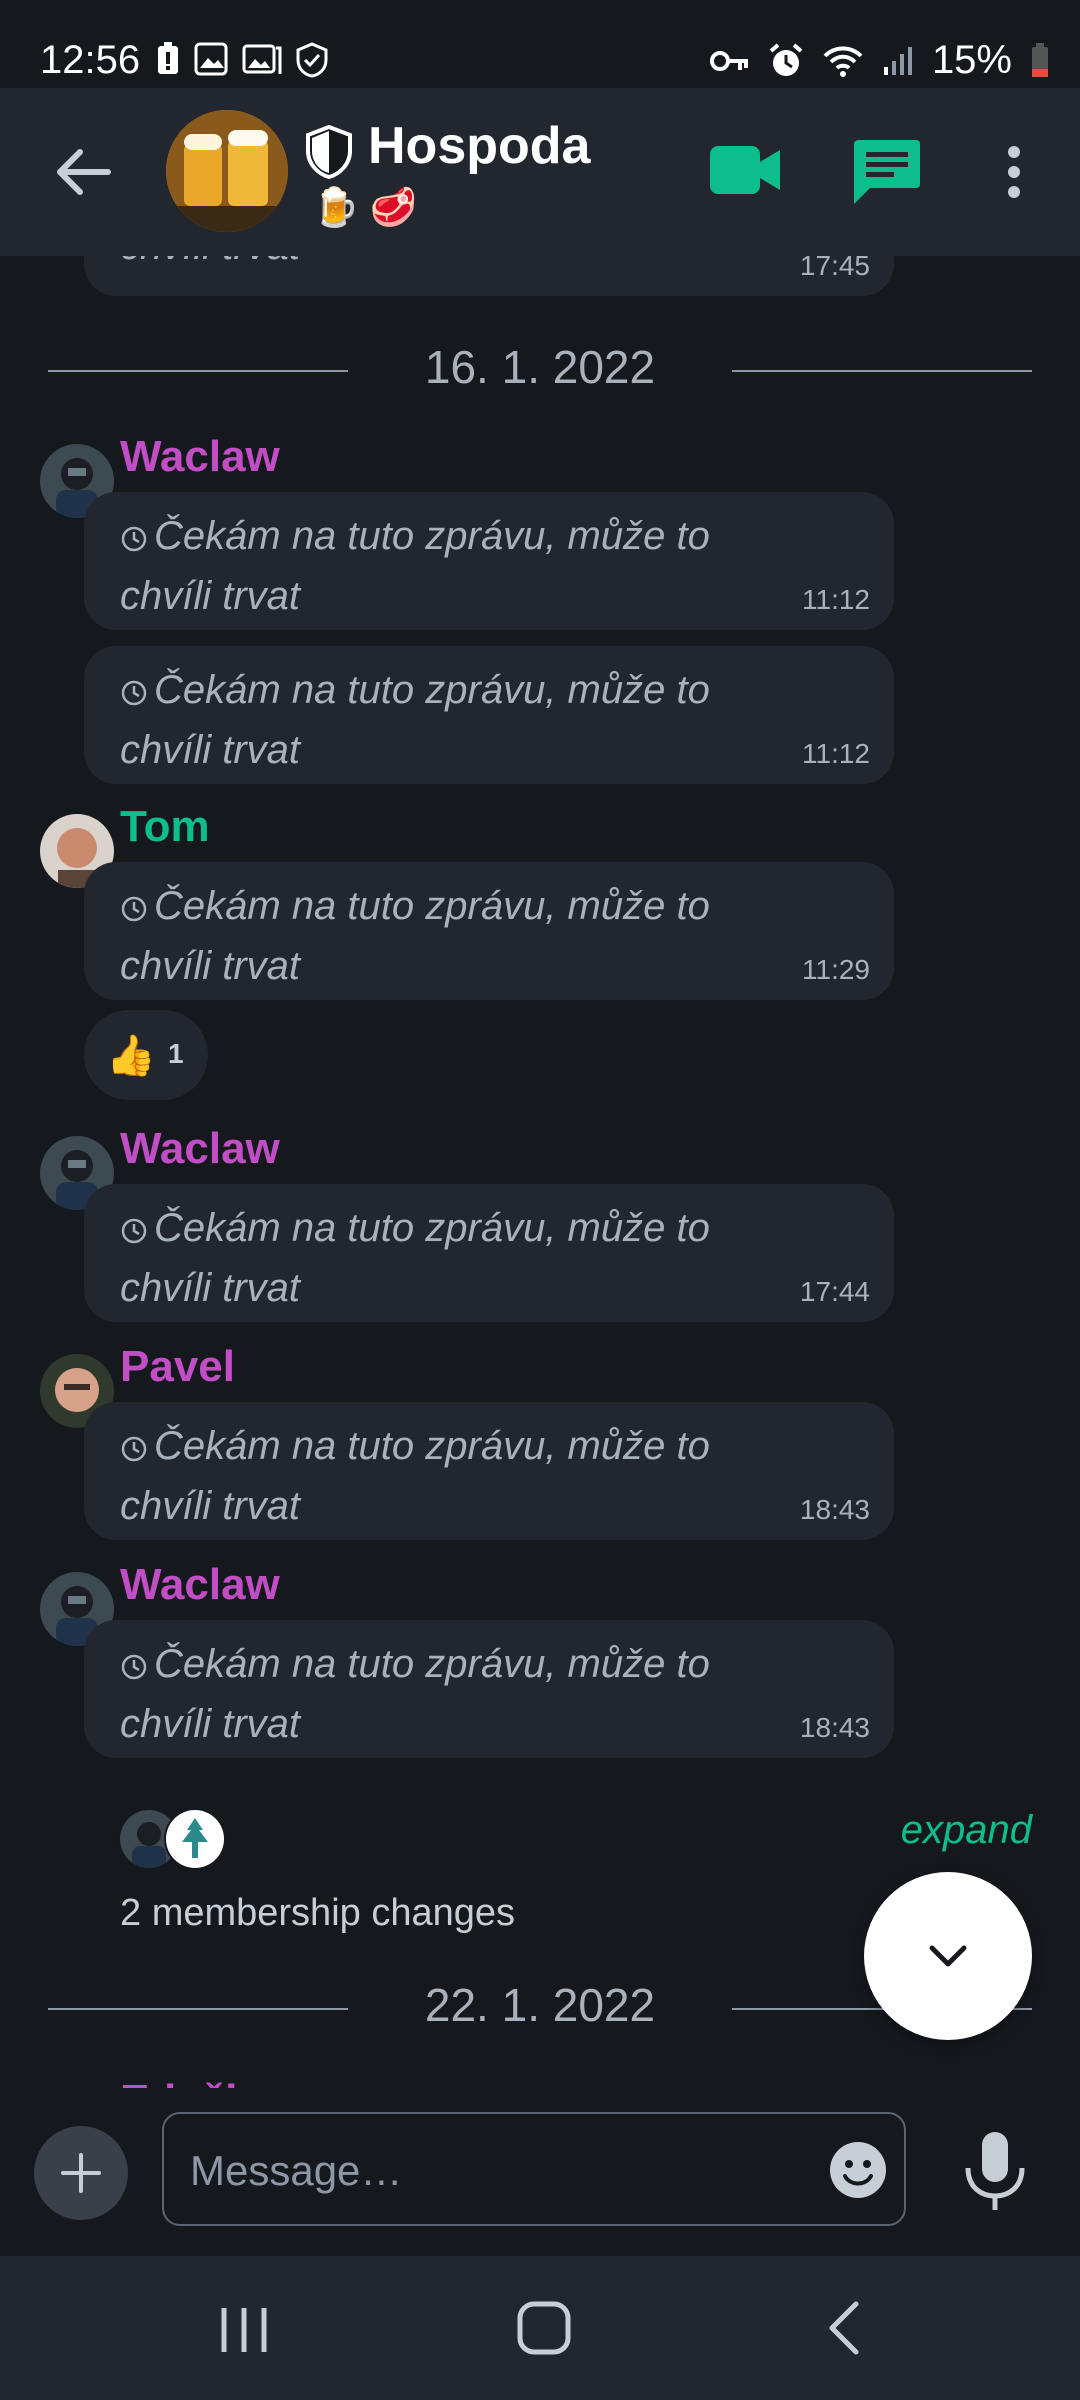  Describe the element at coordinates (317, 1913) in the screenshot. I see `membership-changes-summary: 2 membership changes` at that location.